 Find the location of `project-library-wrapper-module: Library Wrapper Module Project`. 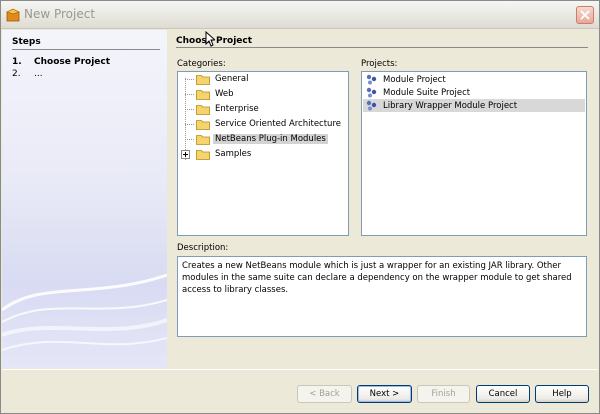

project-library-wrapper-module: Library Wrapper Module Project is located at coordinates (474, 105).